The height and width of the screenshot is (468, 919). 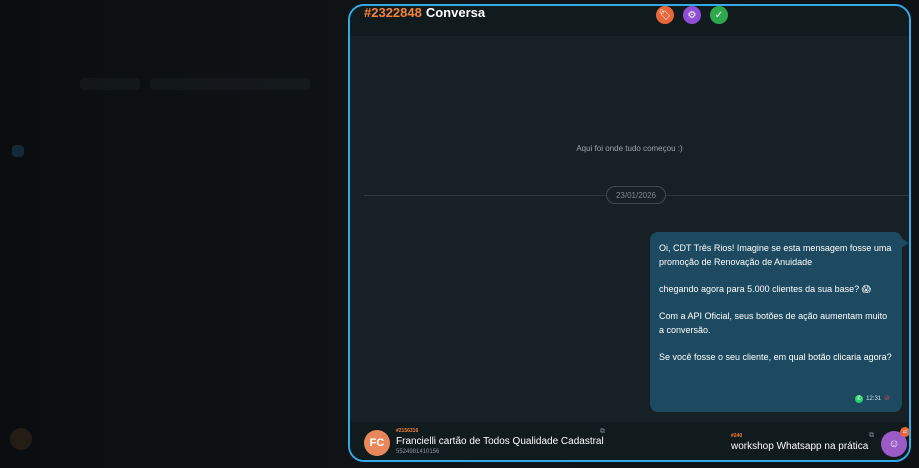 I want to click on robot-icon: ☺, so click(x=894, y=444).